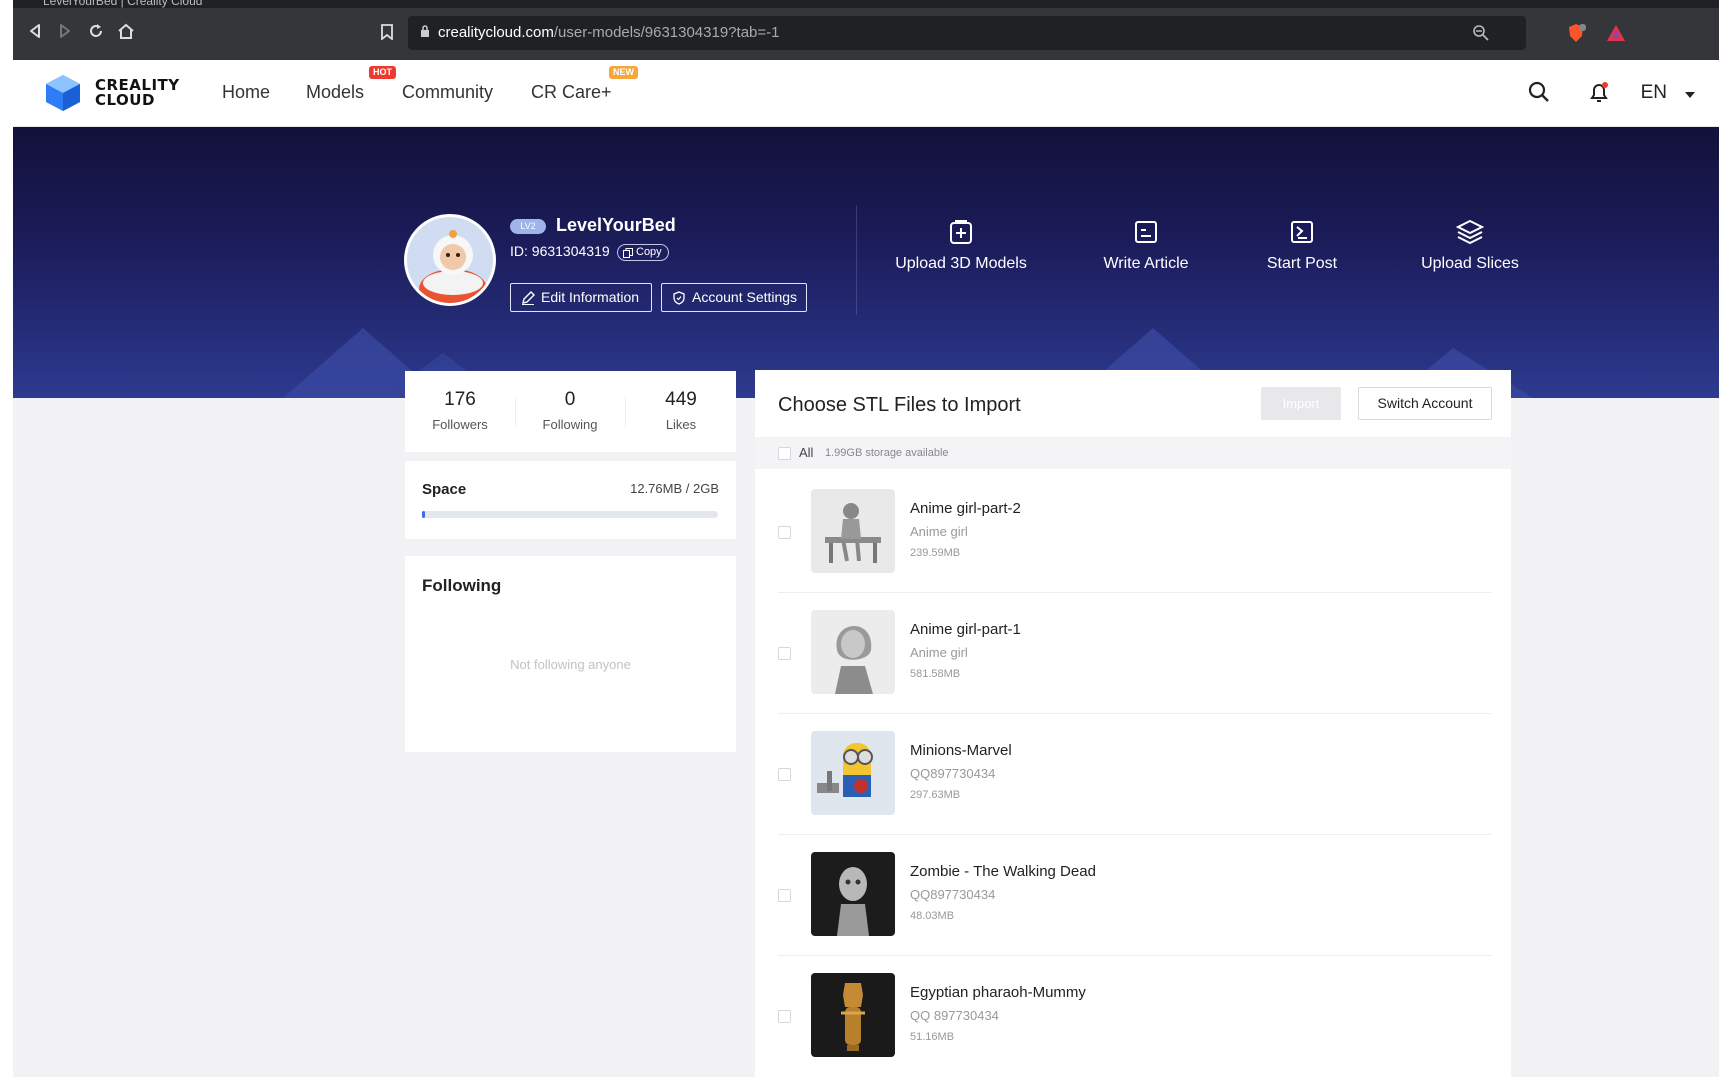 The width and height of the screenshot is (1719, 1077). I want to click on logo-mark-icon, so click(63, 93).